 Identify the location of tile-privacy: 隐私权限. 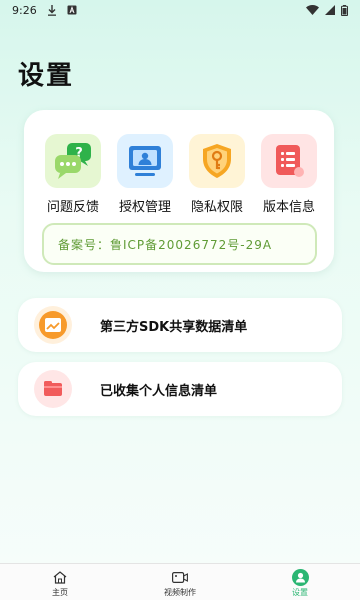
(217, 174).